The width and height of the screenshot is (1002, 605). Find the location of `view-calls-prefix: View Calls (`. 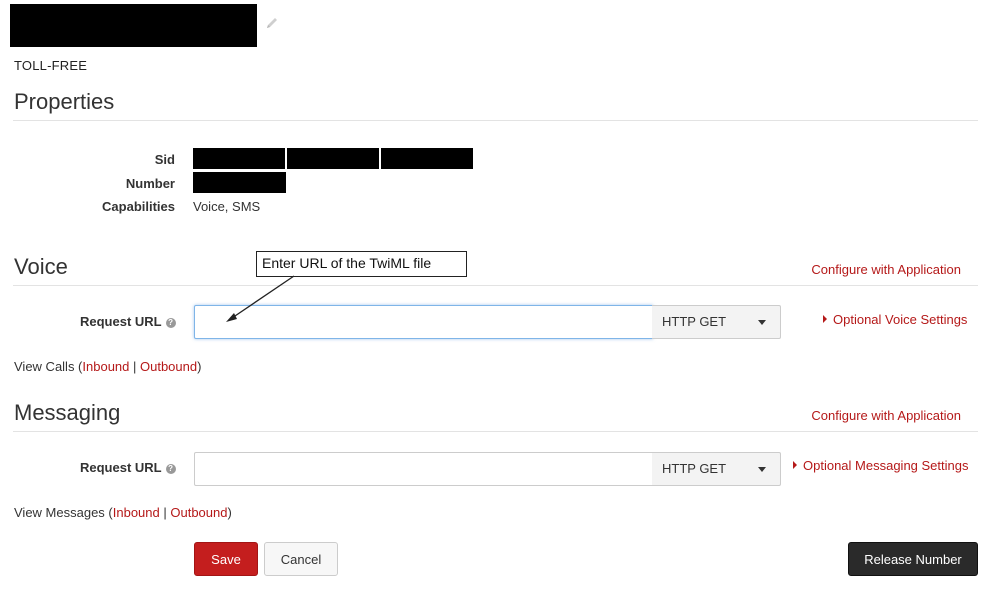

view-calls-prefix: View Calls ( is located at coordinates (48, 366).